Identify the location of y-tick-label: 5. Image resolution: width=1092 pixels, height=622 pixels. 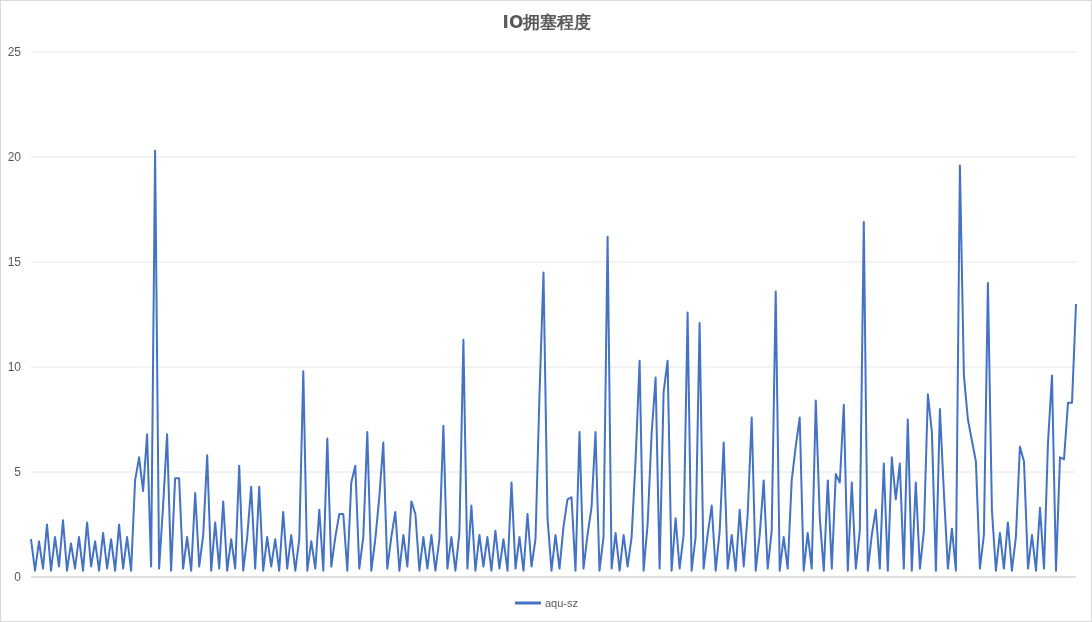
(17, 472).